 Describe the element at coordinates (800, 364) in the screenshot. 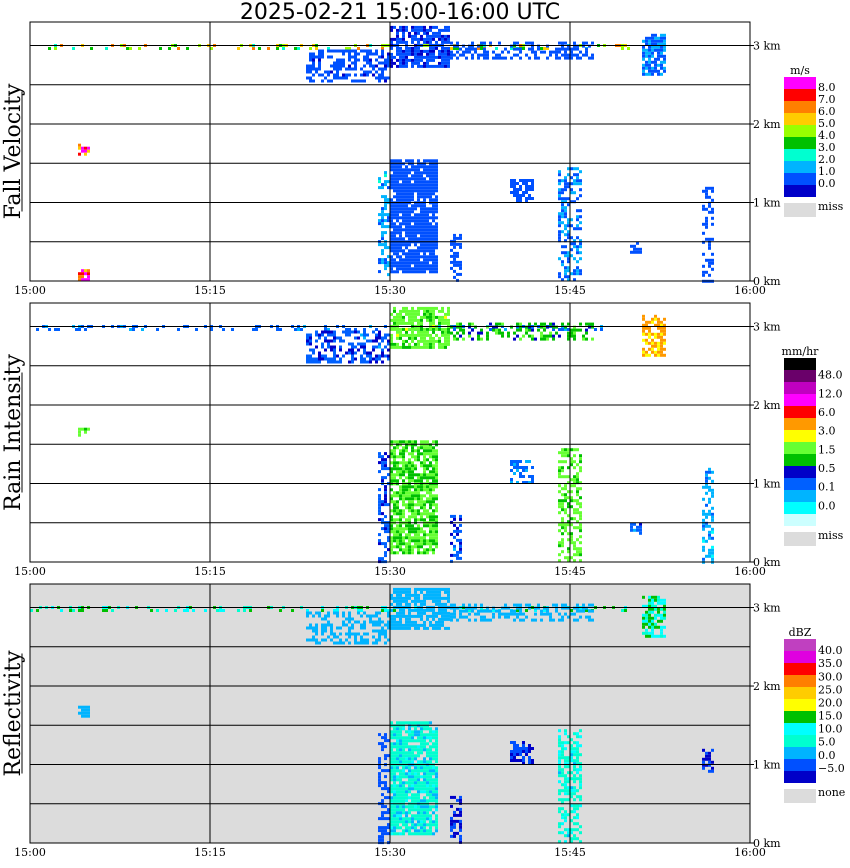

I see `colorbar-swatch` at that location.